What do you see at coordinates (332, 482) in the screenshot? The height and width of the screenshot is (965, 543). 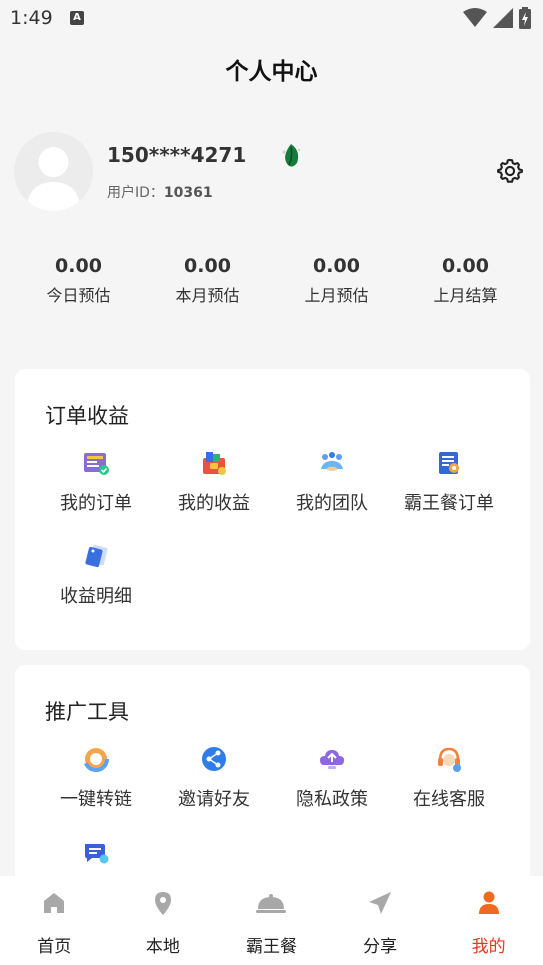 I see `my-team-button: 我的团队` at bounding box center [332, 482].